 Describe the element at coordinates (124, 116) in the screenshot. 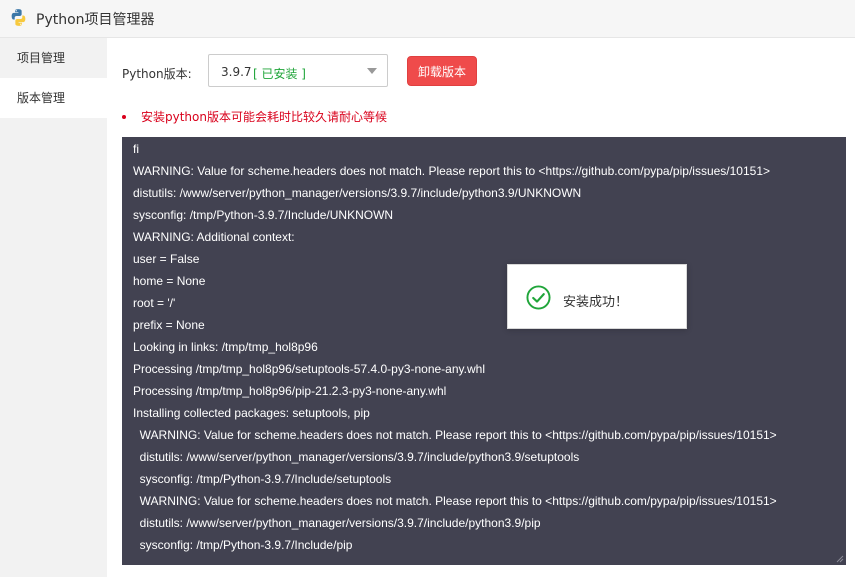

I see `bullet-icon` at that location.